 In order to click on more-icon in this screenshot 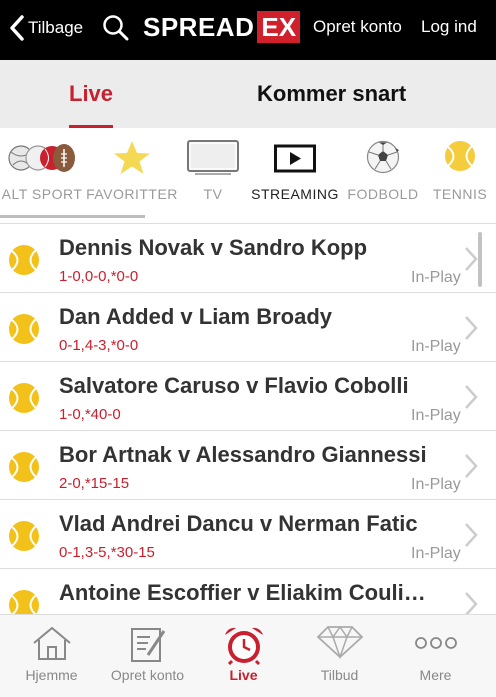, I will do `click(435, 643)`.